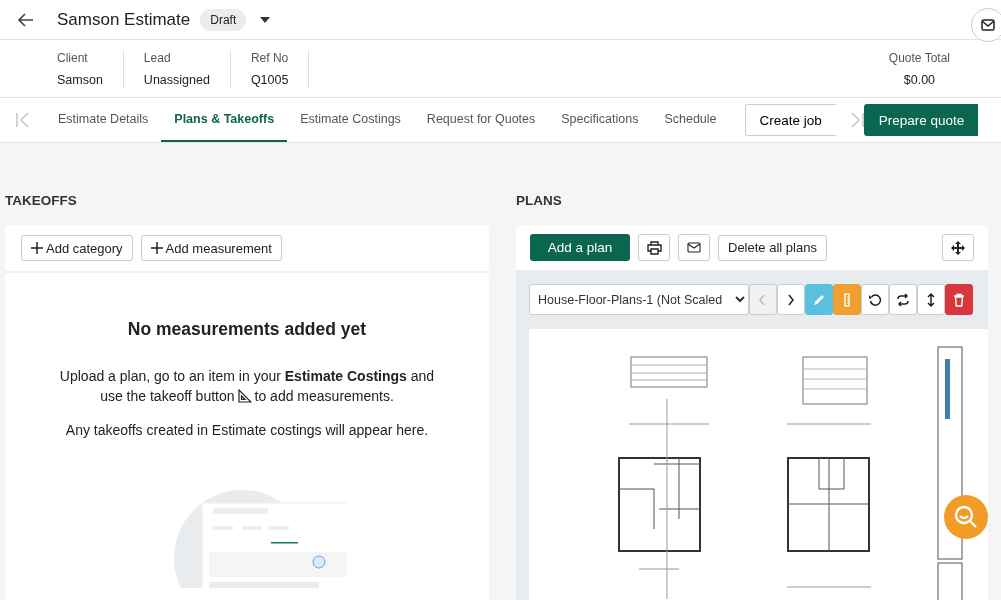 Image resolution: width=1001 pixels, height=600 pixels. What do you see at coordinates (176, 79) in the screenshot?
I see `field-value: Unassigned` at bounding box center [176, 79].